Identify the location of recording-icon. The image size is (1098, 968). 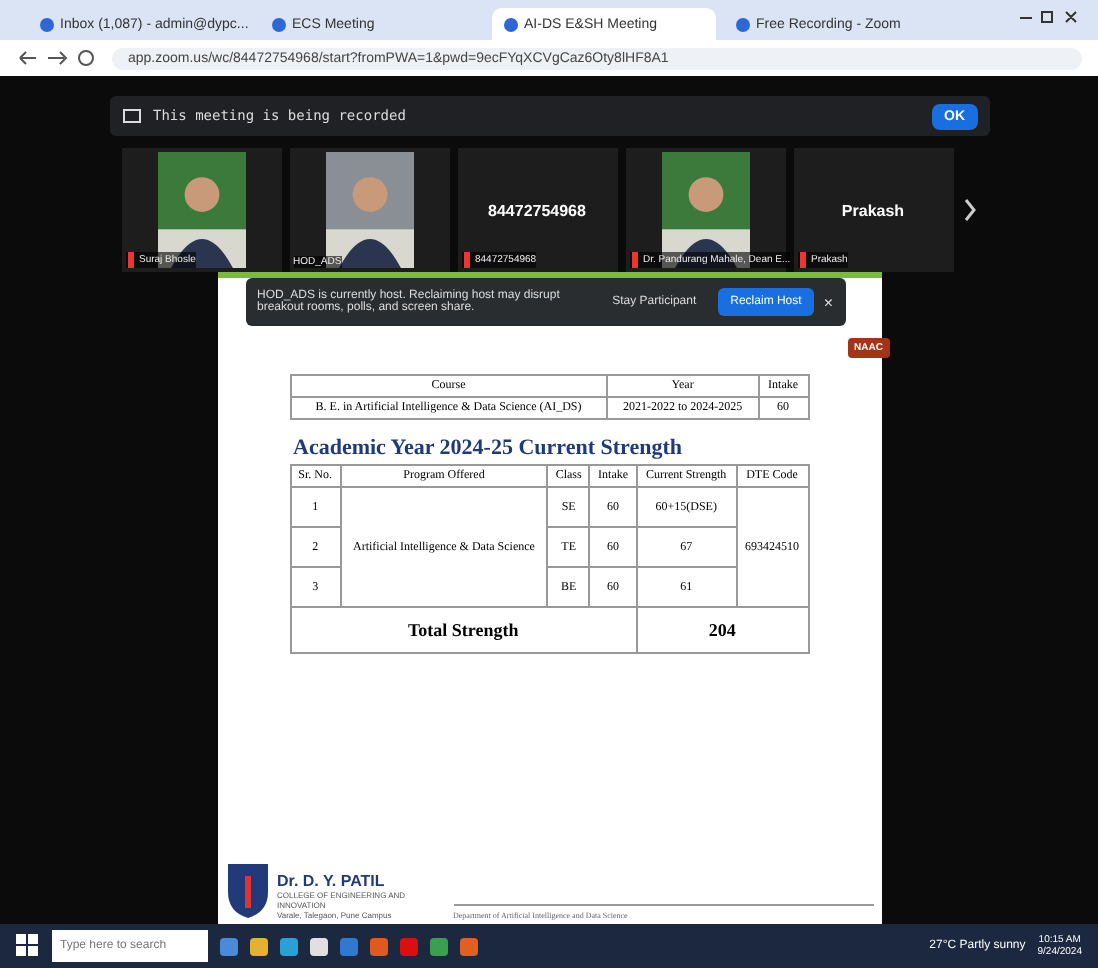
(131, 116).